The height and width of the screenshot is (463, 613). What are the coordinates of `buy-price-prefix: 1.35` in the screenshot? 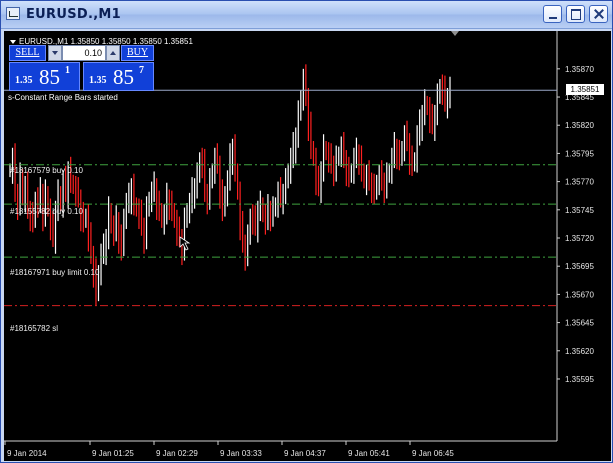 It's located at (98, 80).